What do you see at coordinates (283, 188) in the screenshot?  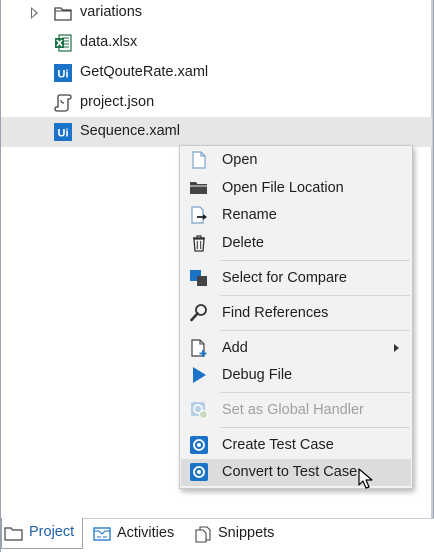 I see `menu-item-label: Open File Location` at bounding box center [283, 188].